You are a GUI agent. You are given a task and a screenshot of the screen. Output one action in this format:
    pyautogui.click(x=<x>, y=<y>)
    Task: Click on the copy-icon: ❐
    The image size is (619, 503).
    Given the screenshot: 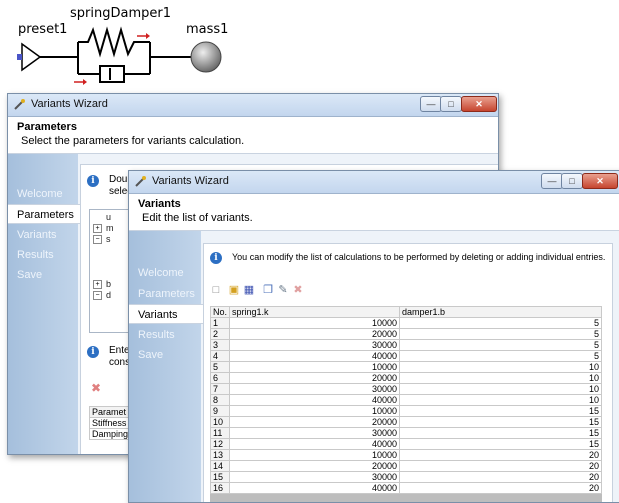 What is the action you would take?
    pyautogui.click(x=268, y=290)
    